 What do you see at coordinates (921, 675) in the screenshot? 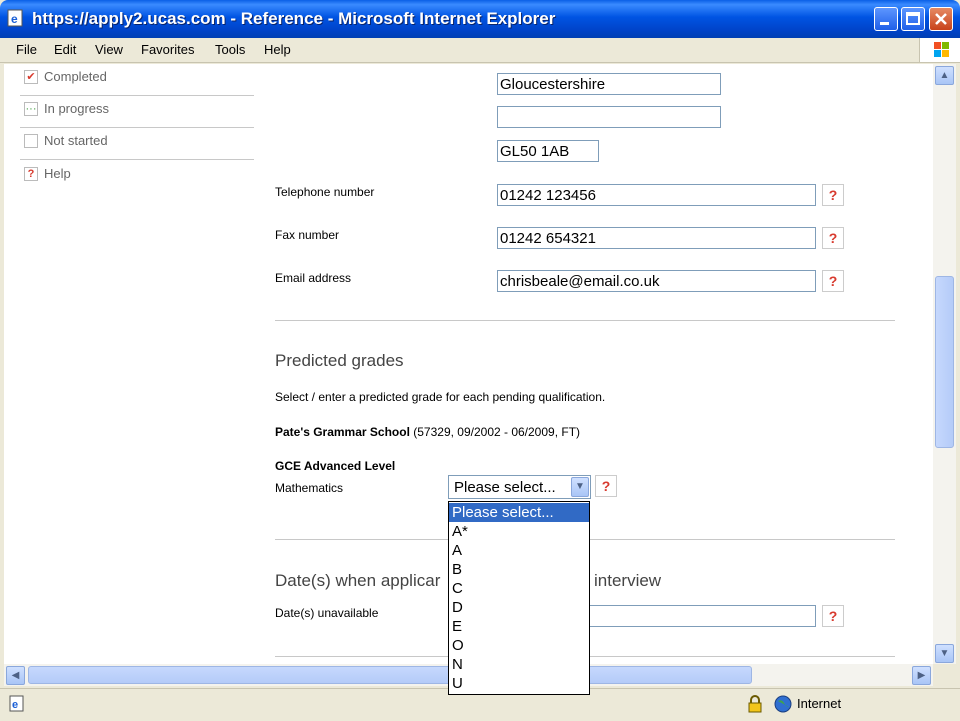
I see `scroll-right-icon: ▶` at bounding box center [921, 675].